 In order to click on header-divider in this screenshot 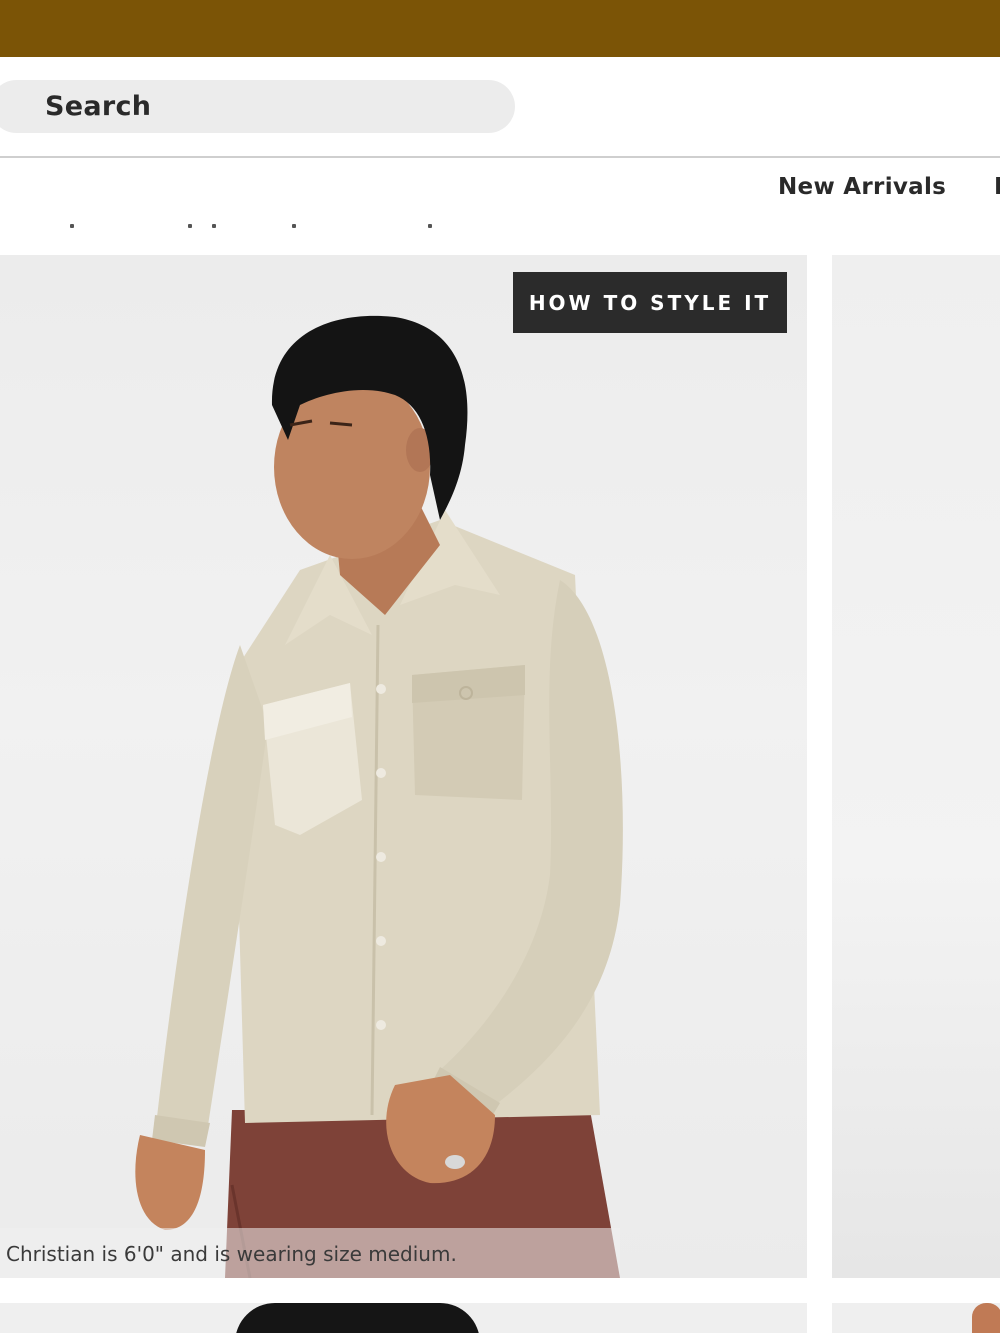, I will do `click(500, 157)`.